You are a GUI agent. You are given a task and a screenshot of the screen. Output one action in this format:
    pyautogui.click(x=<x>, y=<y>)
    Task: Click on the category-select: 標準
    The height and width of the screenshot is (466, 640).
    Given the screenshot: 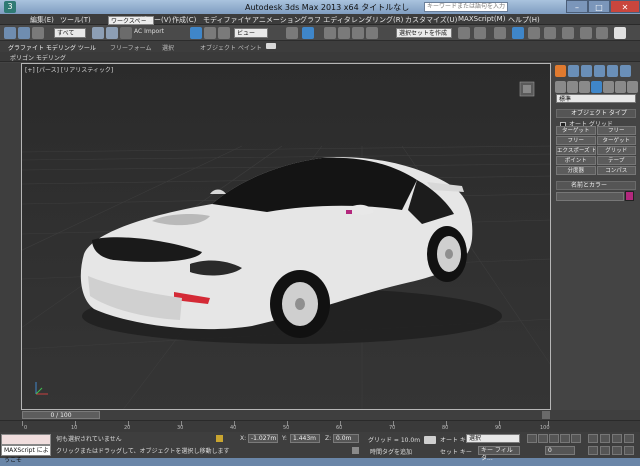 What is the action you would take?
    pyautogui.click(x=596, y=98)
    